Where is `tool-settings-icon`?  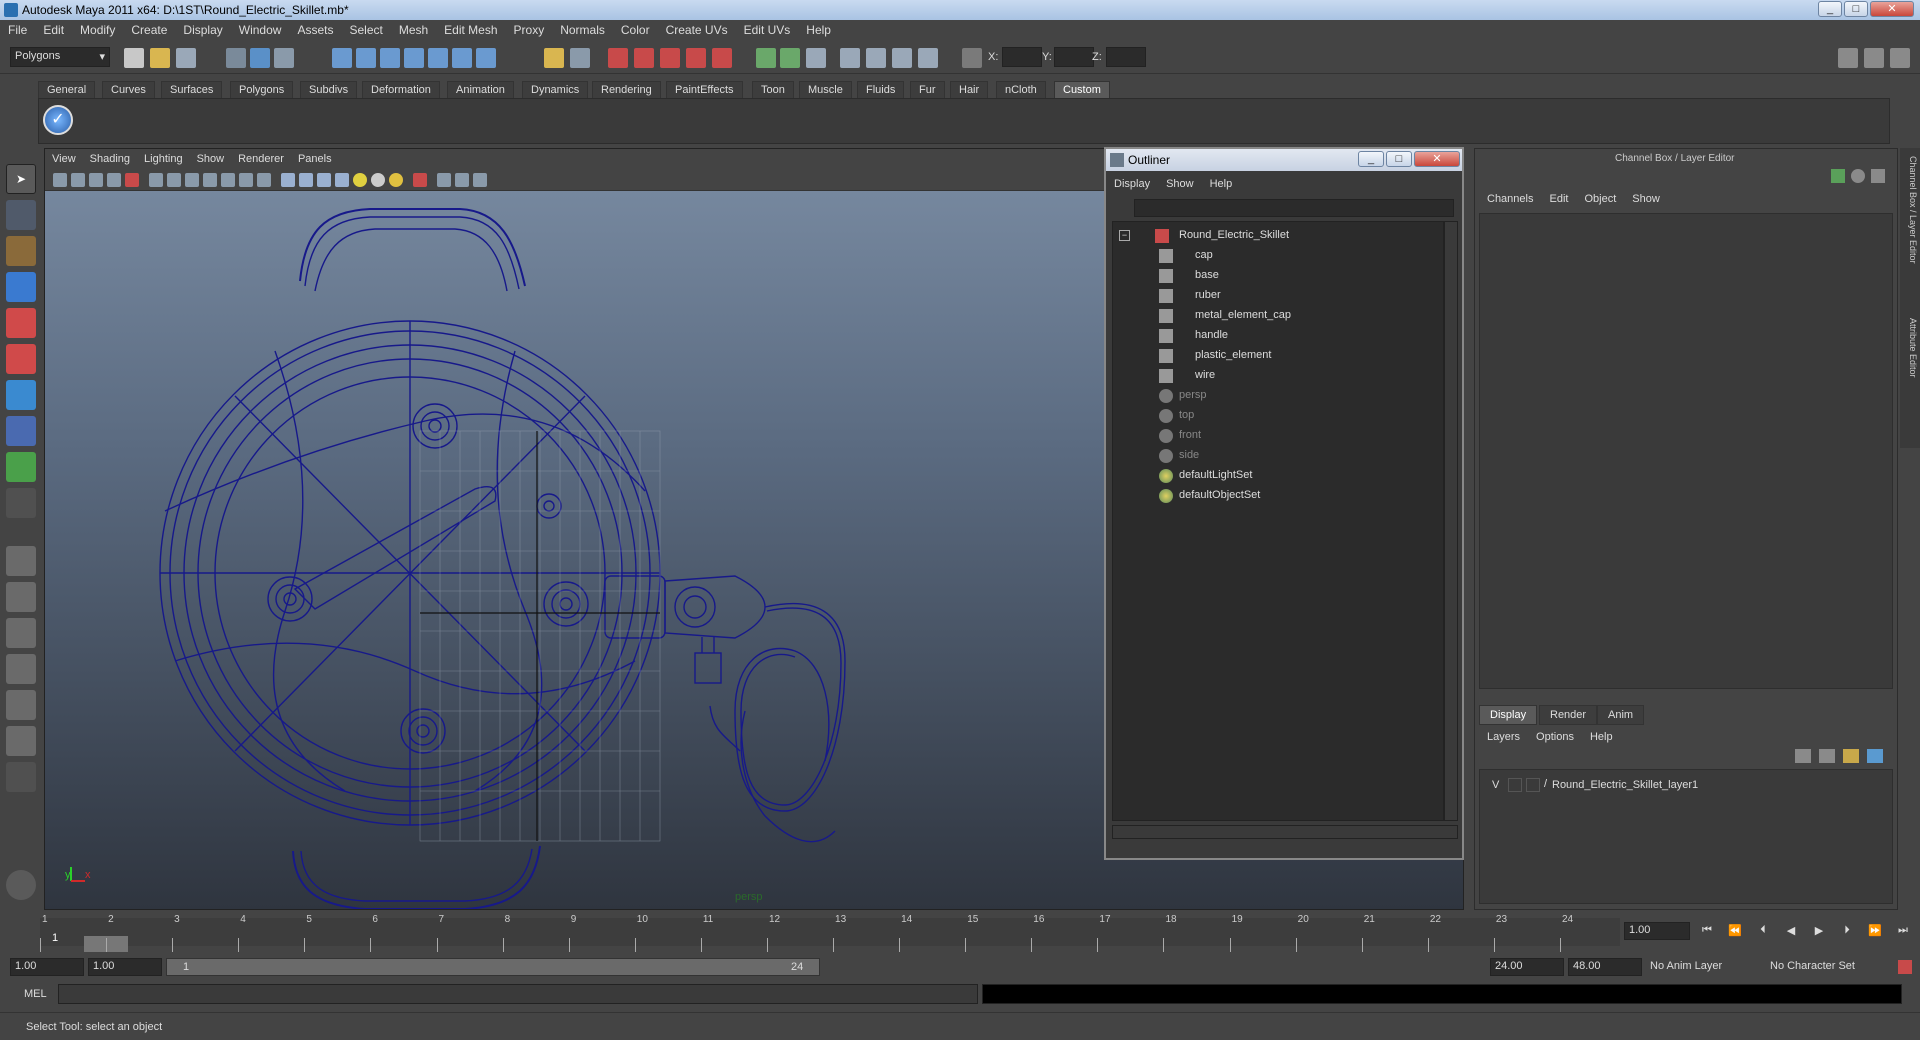
tool-settings-icon is located at coordinates (928, 58).